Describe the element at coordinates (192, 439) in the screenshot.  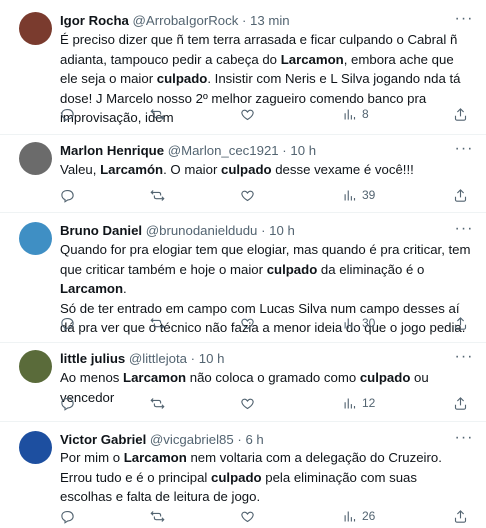
I see `author-handle: @vicgabriel85` at that location.